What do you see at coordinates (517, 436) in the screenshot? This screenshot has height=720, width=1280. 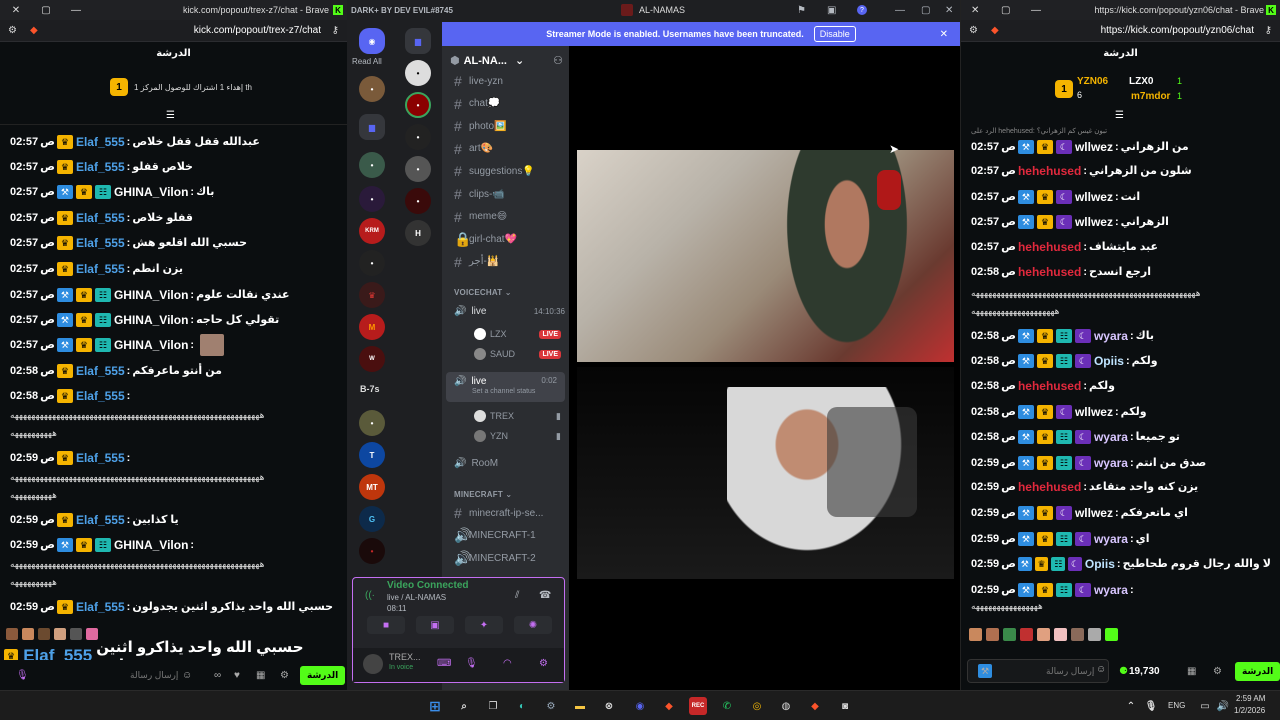 I see `voice-user: YZN ▮` at bounding box center [517, 436].